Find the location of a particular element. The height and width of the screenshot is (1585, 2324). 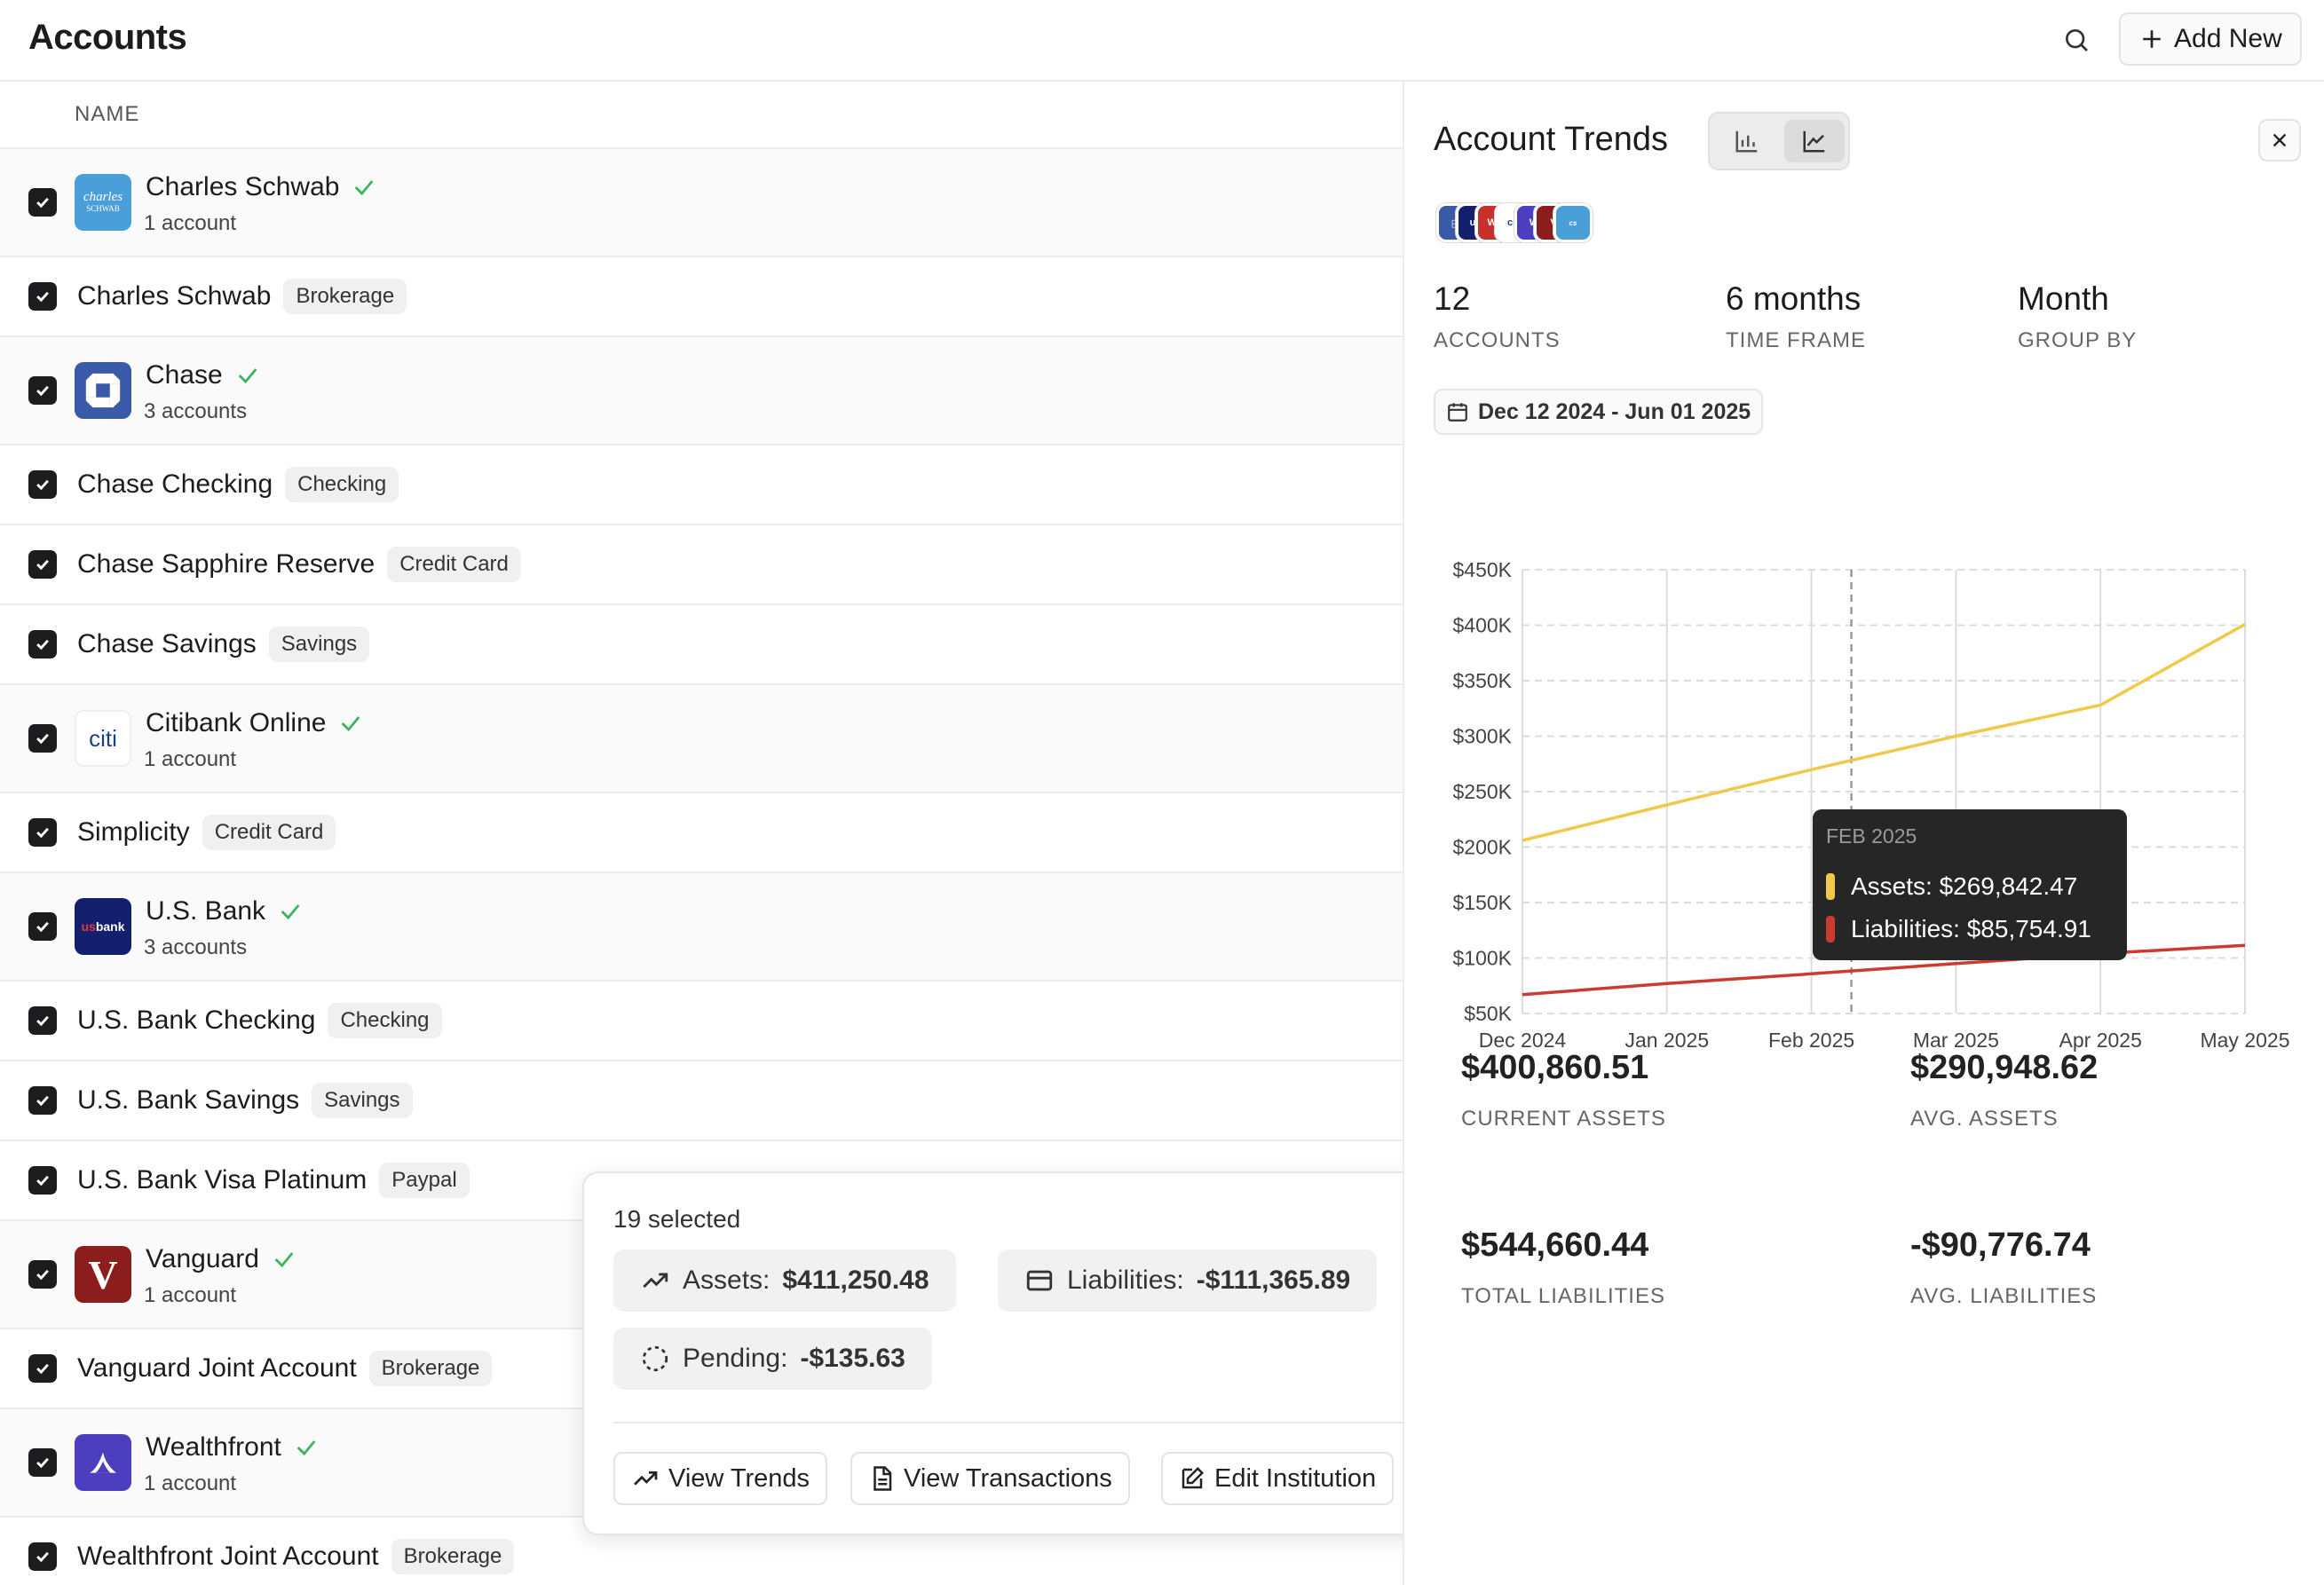

view-transactions-button: View Transactions is located at coordinates (990, 1478).